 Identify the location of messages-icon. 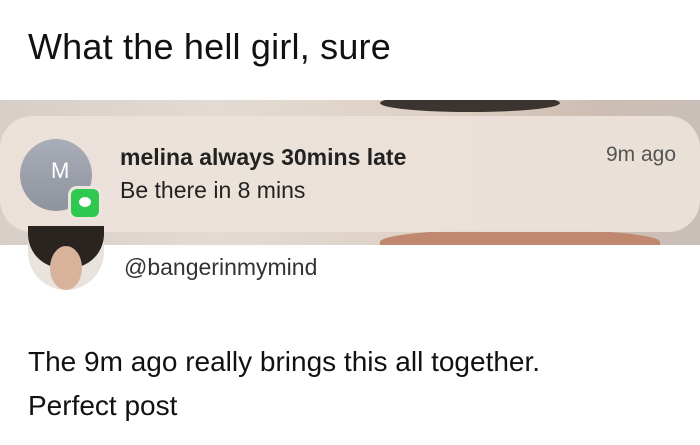
(85, 203).